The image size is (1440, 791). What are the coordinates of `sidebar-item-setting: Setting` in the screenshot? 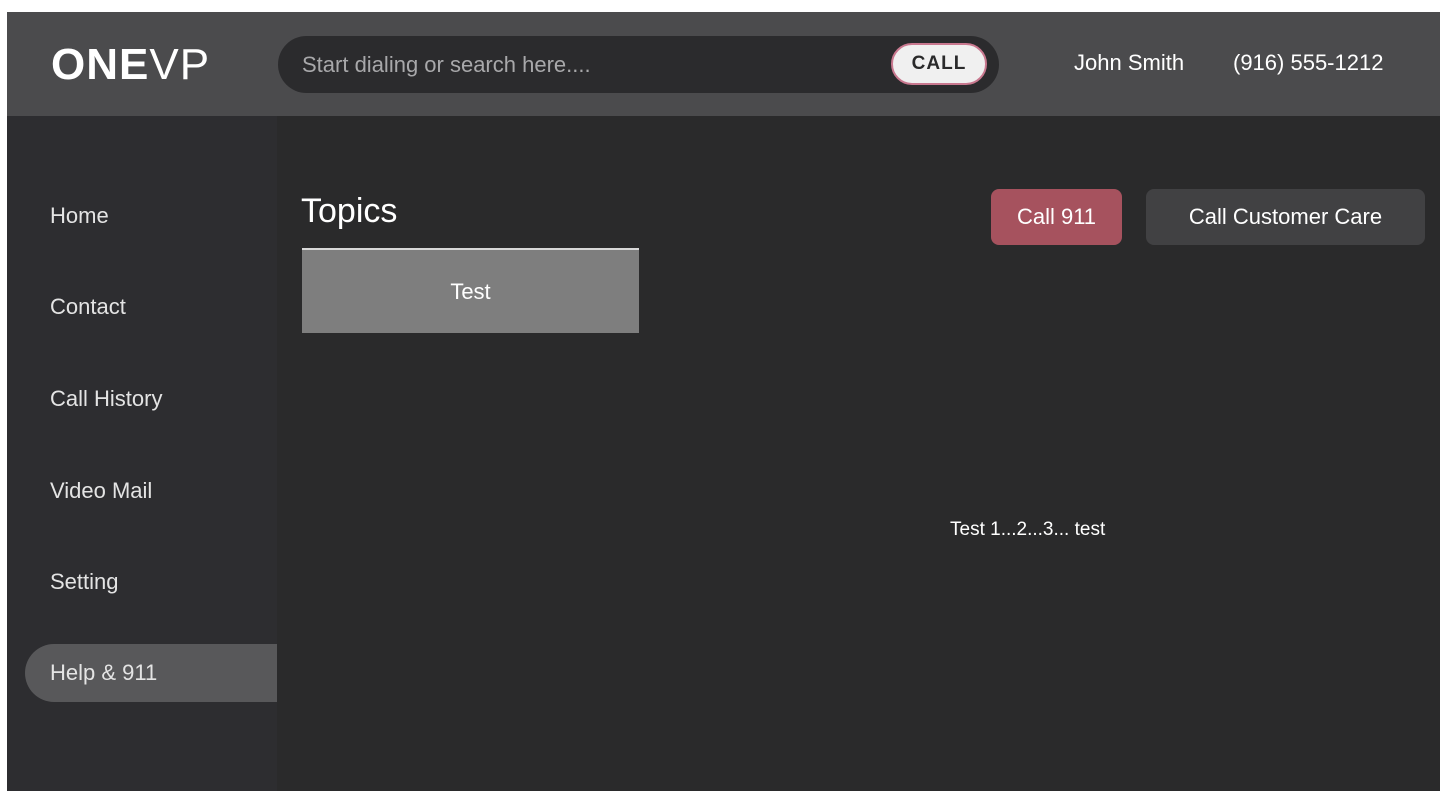 It's located at (151, 582).